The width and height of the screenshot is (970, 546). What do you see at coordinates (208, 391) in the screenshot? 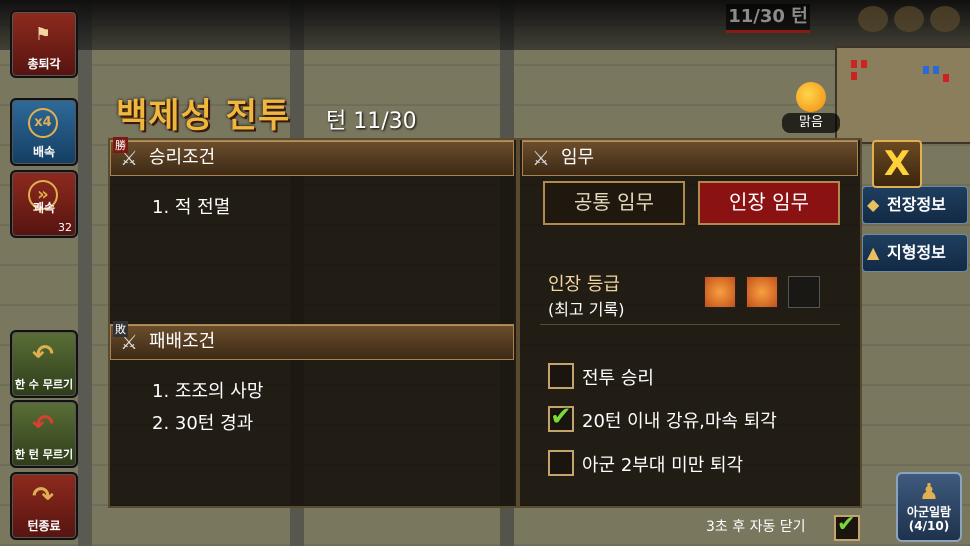
I see `defeat-condition-1: 1. 조조의 사망` at bounding box center [208, 391].